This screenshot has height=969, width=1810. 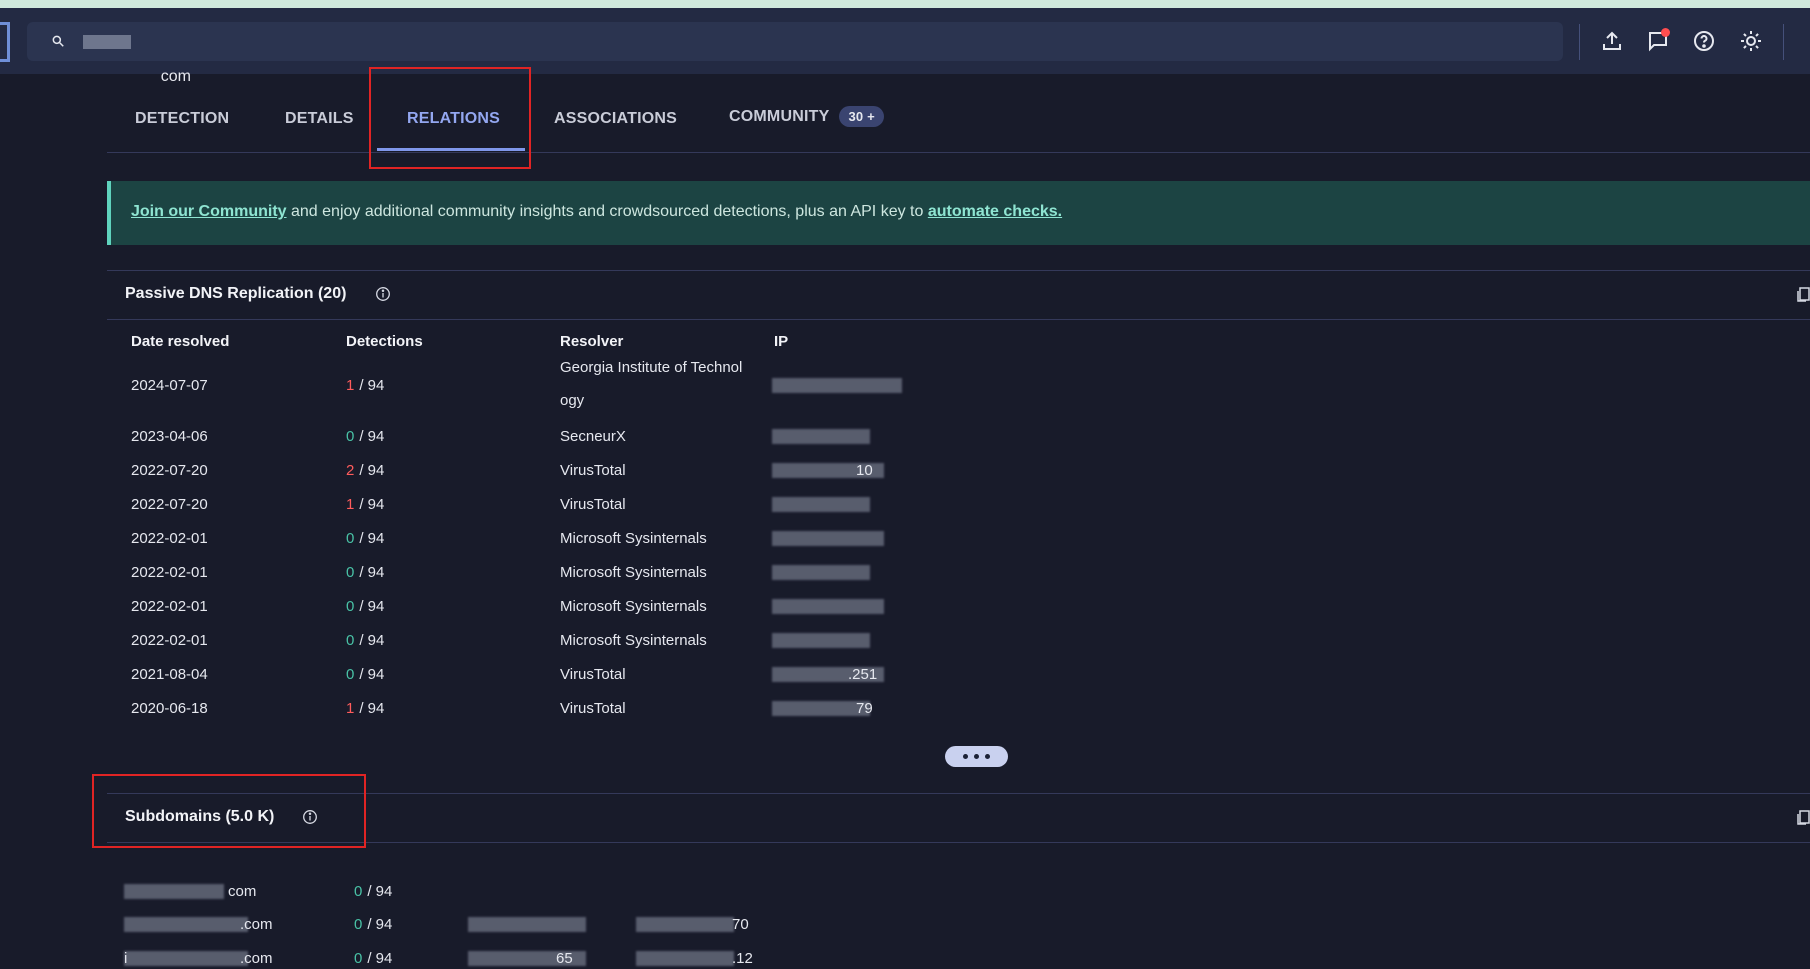 I want to click on ip-visible-part: 65, so click(x=564, y=958).